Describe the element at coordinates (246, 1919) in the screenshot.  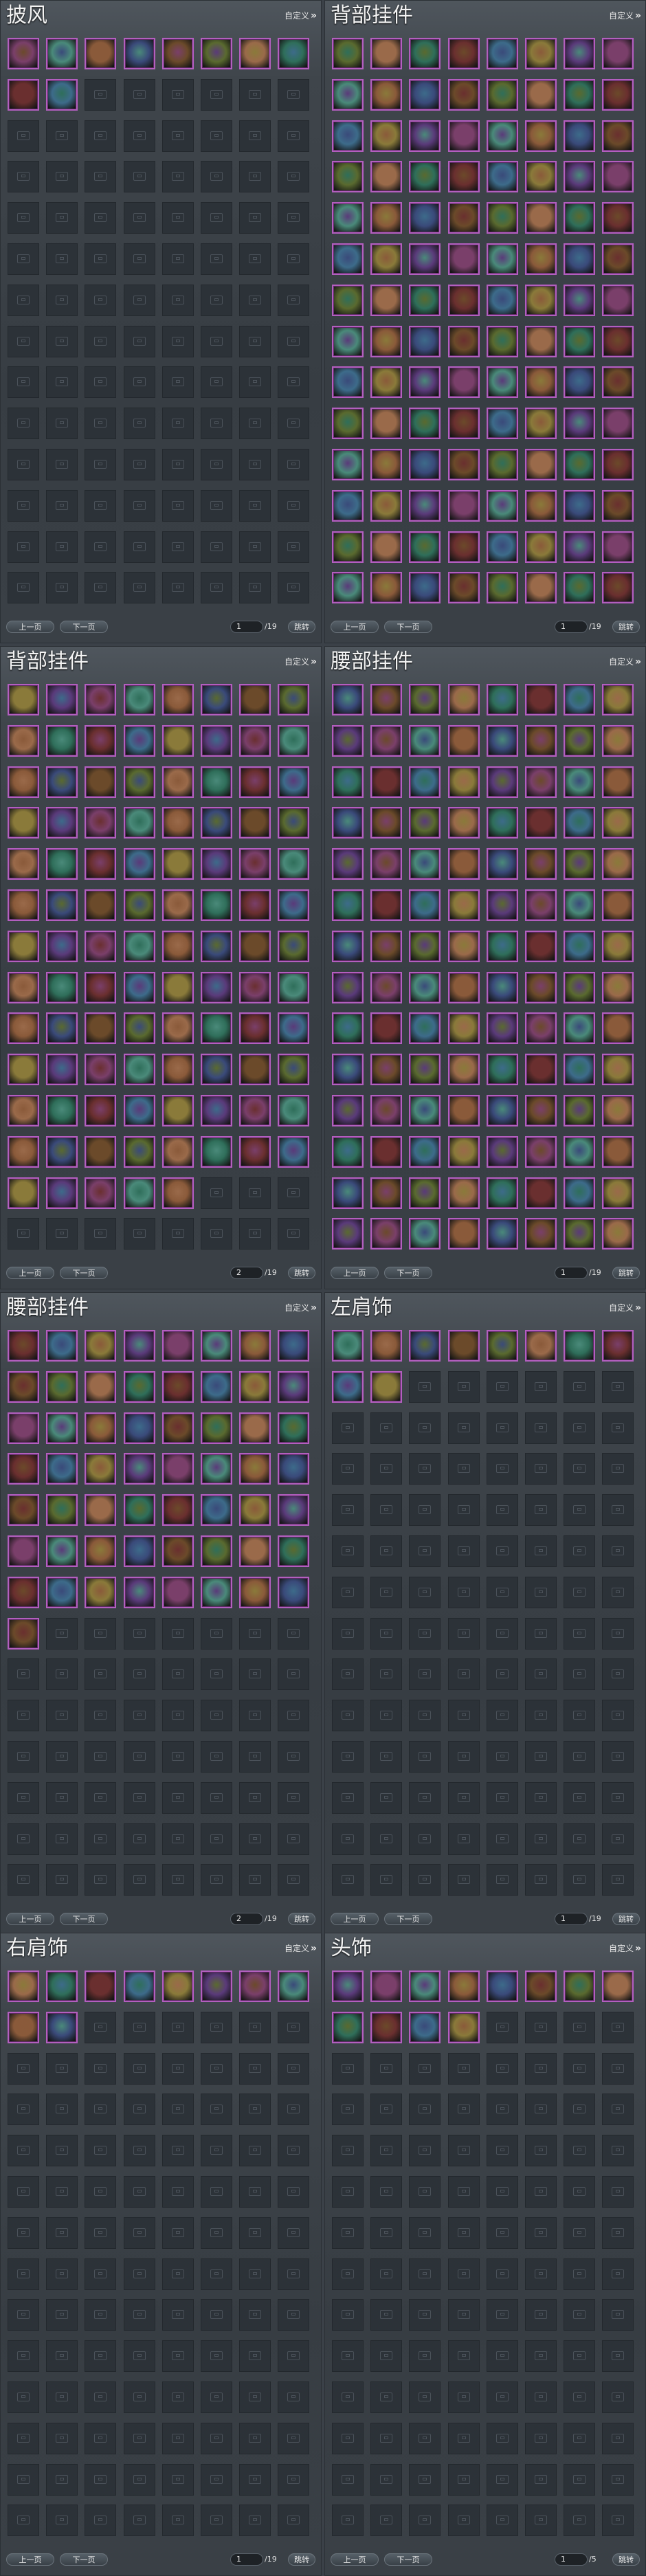
I see `page-number-input: 2` at that location.